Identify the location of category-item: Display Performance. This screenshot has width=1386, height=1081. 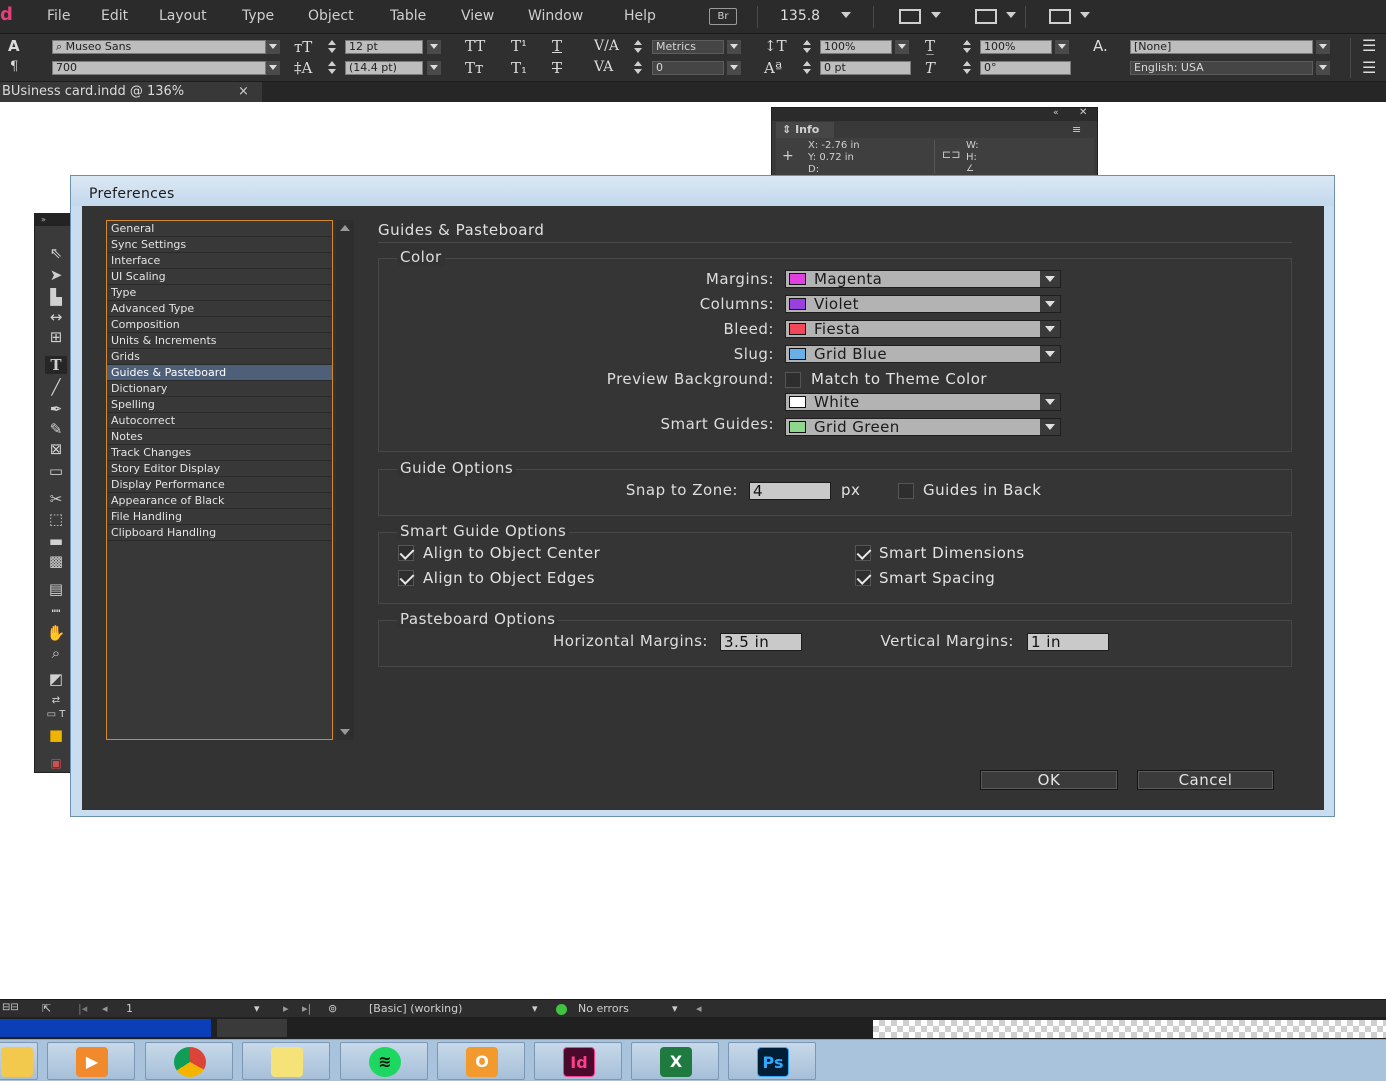
(219, 485).